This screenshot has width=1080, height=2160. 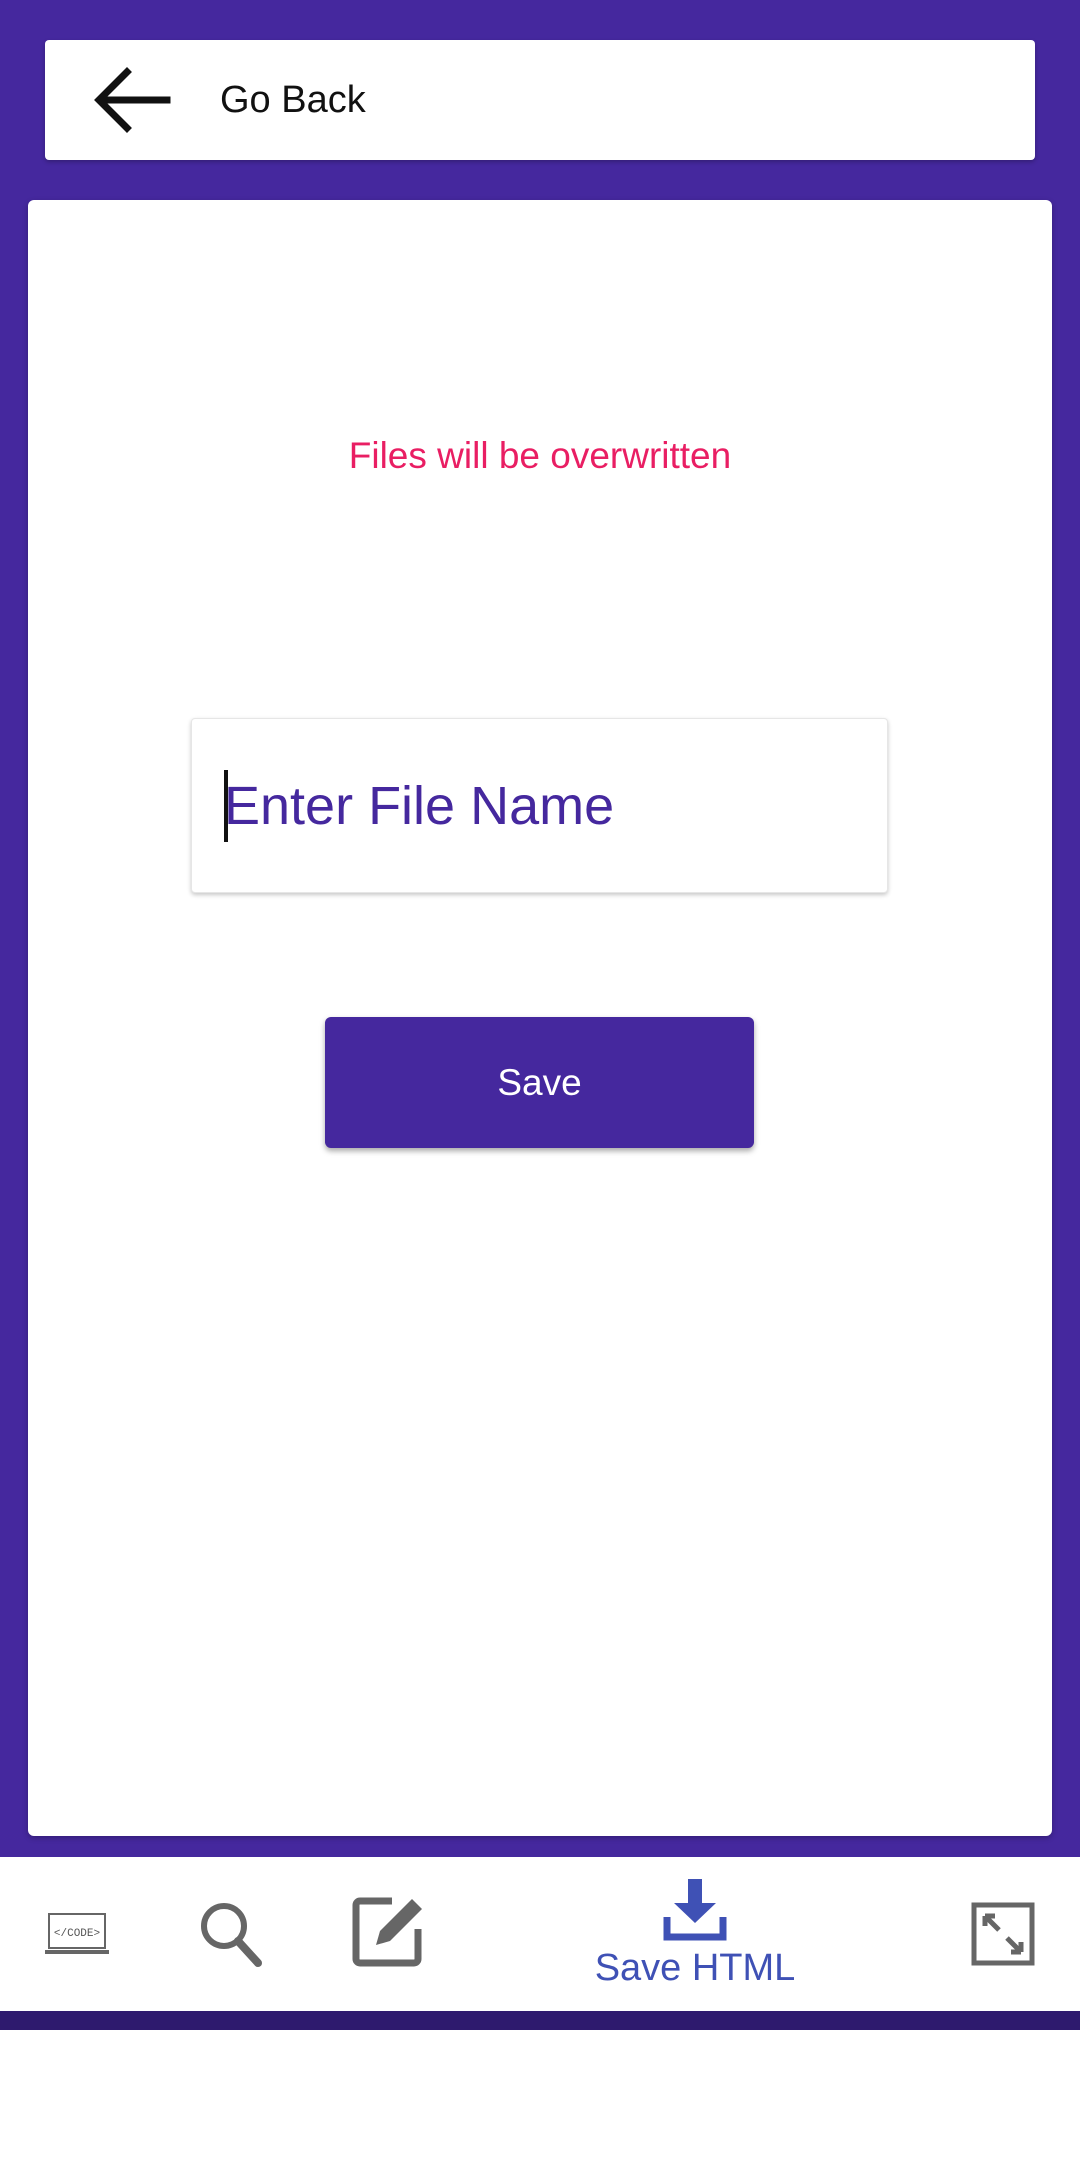 I want to click on filename-input, so click(x=544, y=805).